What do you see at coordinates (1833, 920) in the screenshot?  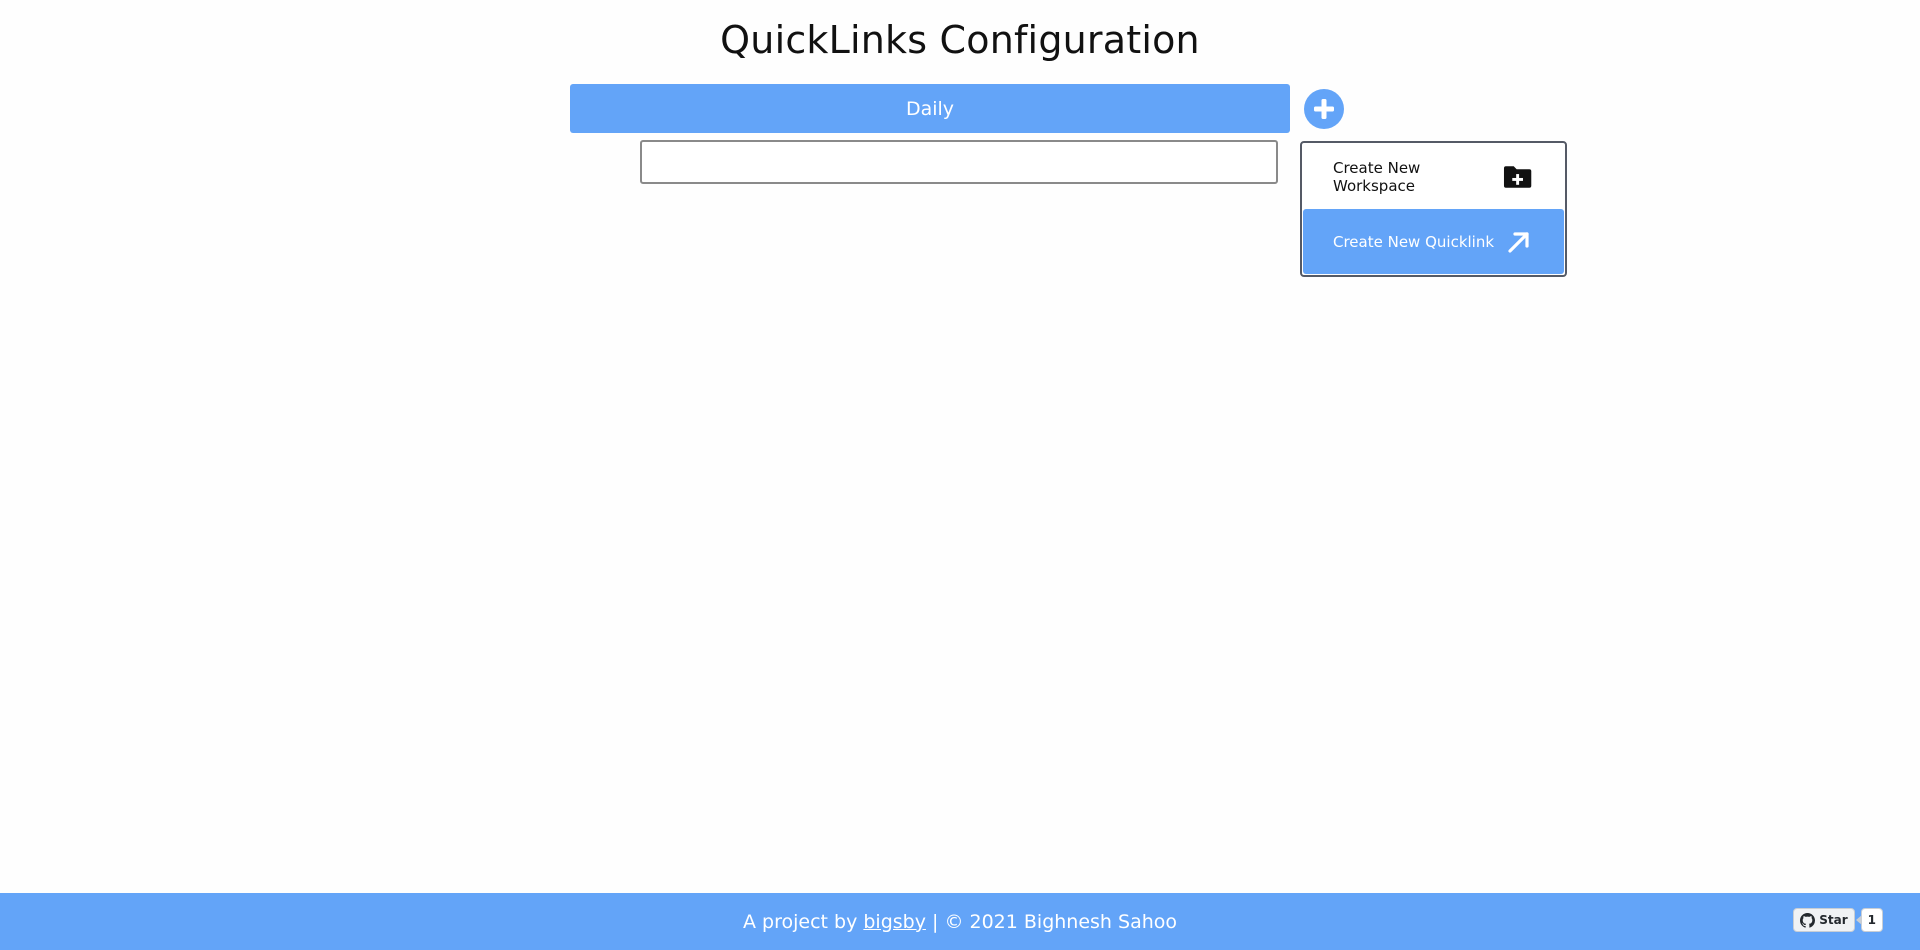 I see `github-star-label: Star` at bounding box center [1833, 920].